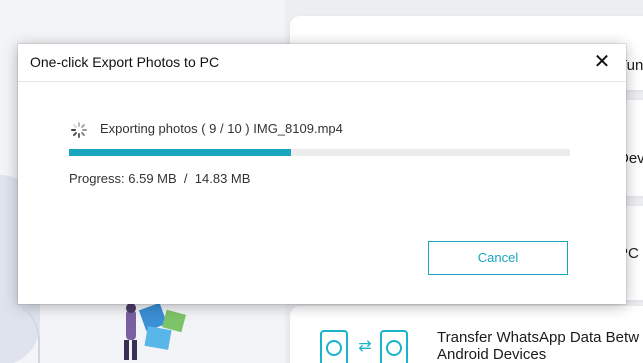 The height and width of the screenshot is (363, 643). Describe the element at coordinates (298, 128) in the screenshot. I see `status-filename: IMG_8109.mp4` at that location.